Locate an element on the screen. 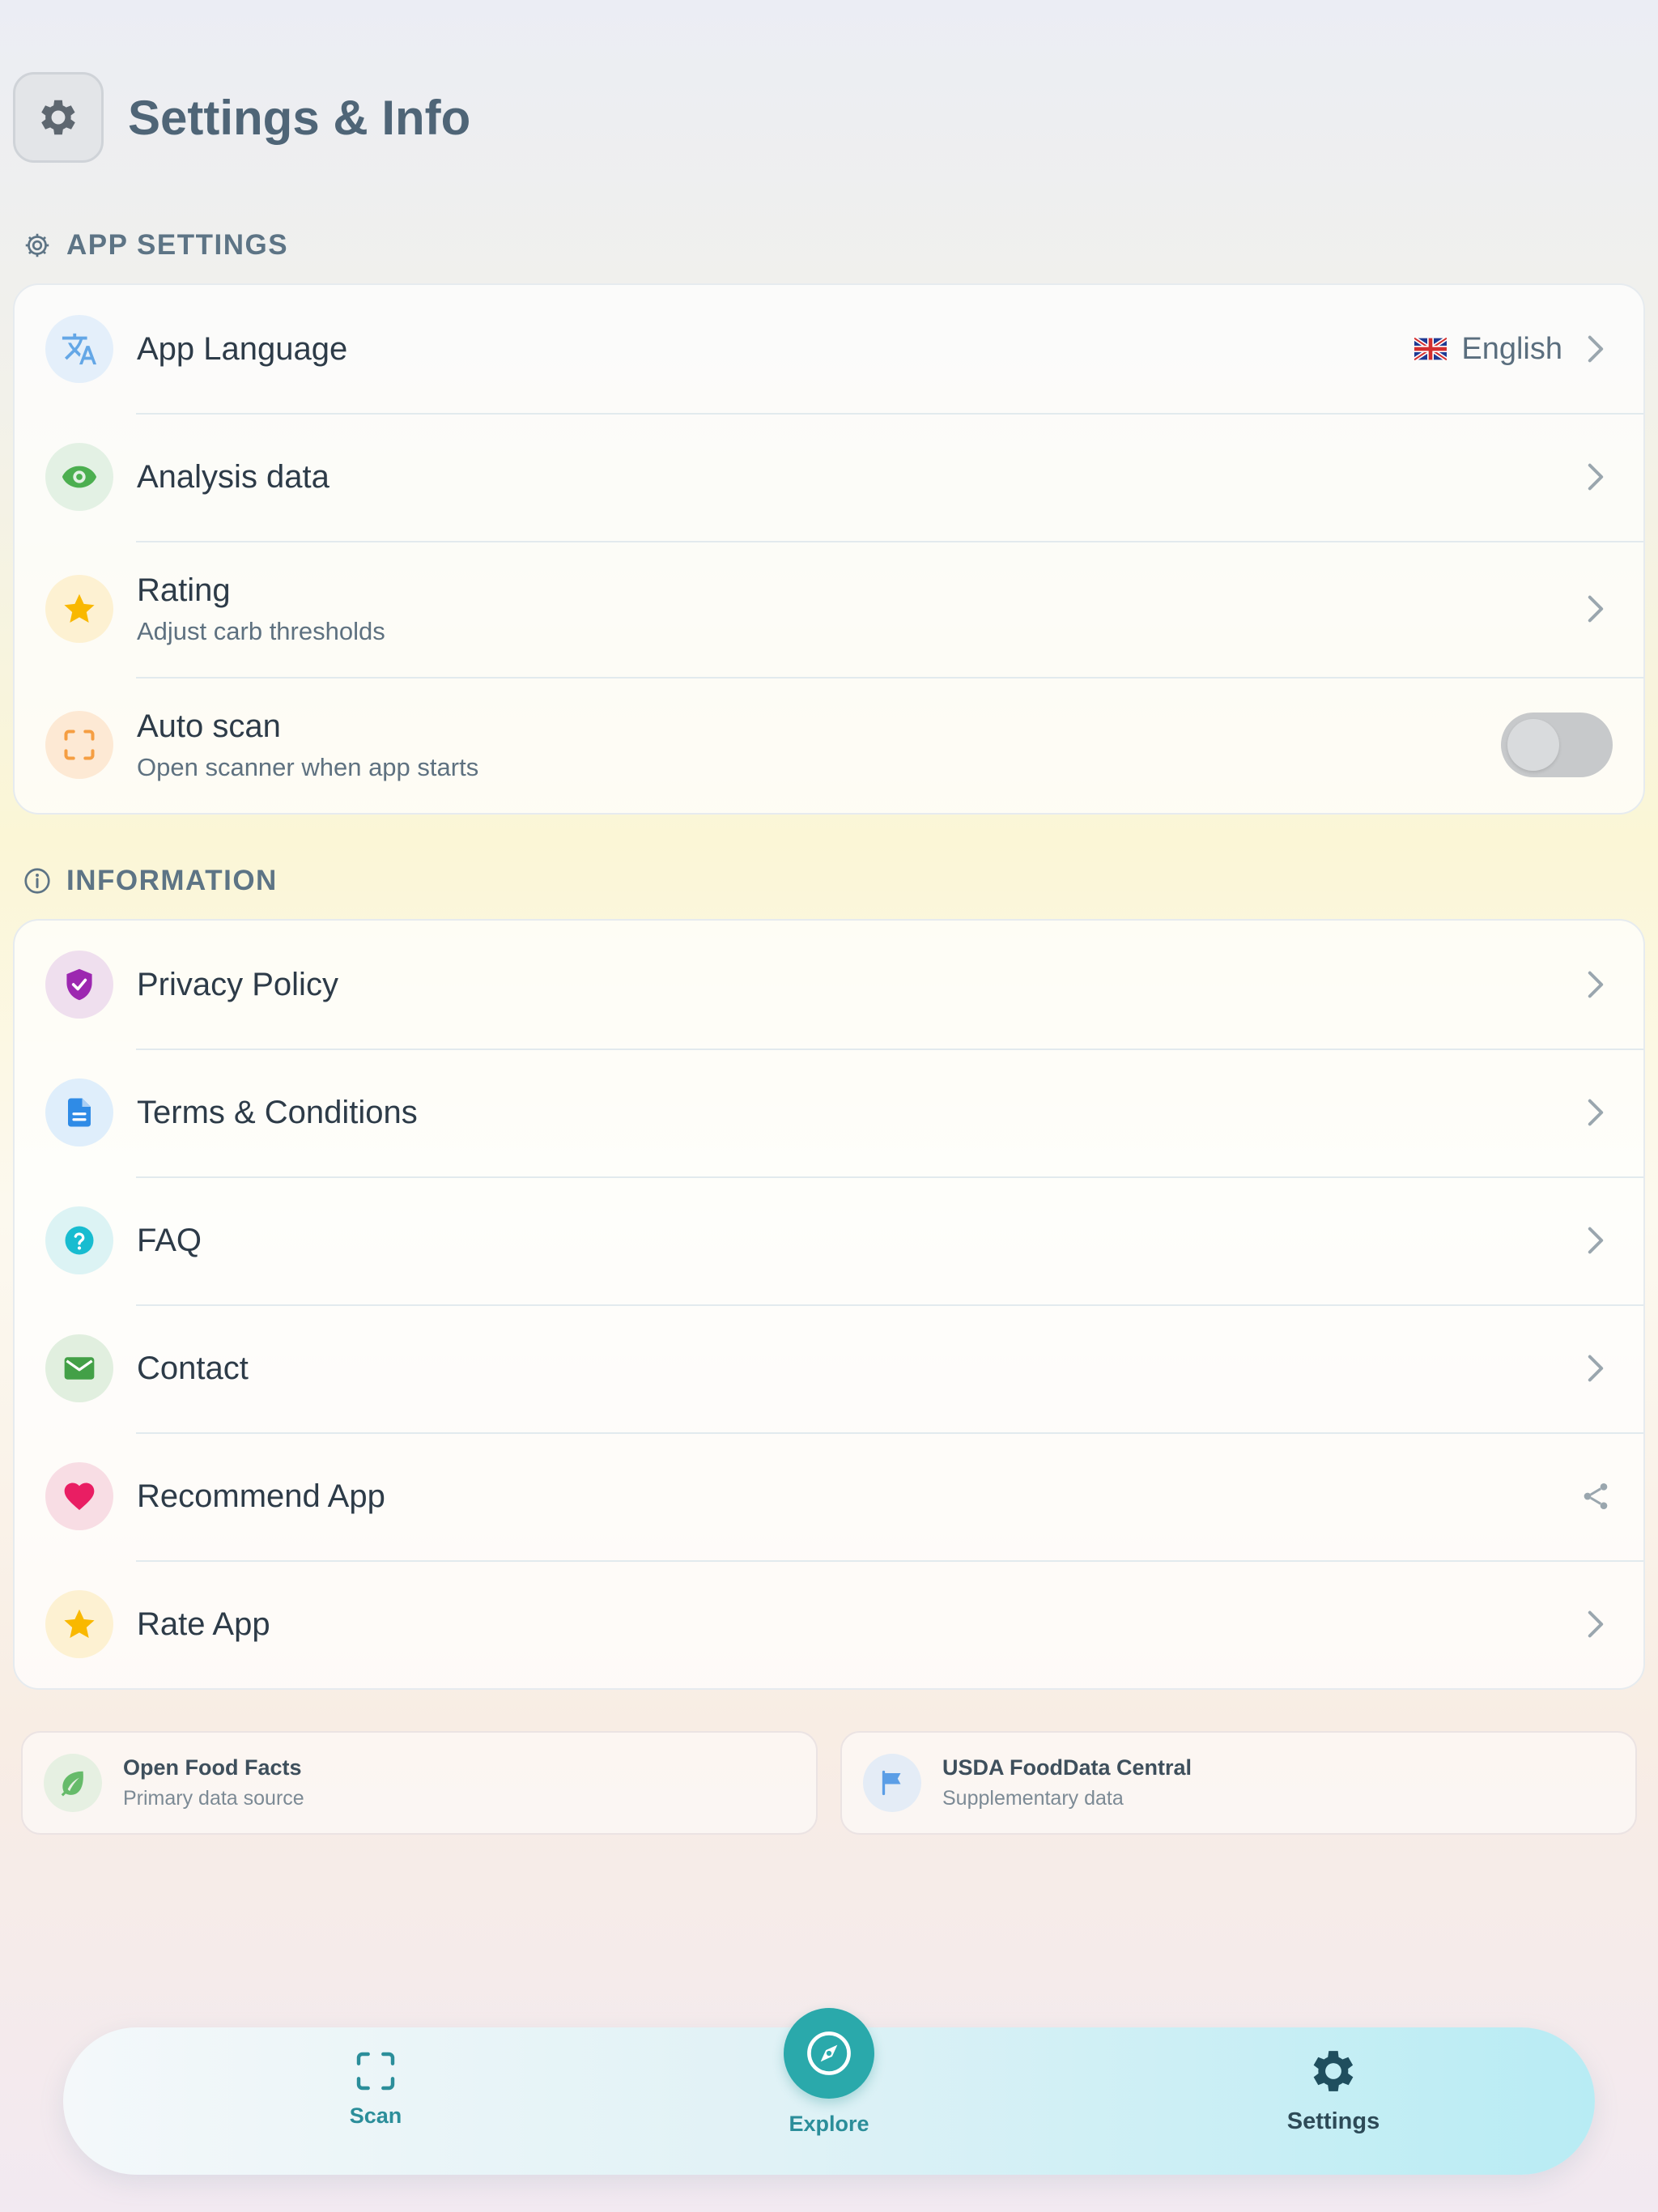 The width and height of the screenshot is (1658, 2212). page-header: Settings & Info is located at coordinates (241, 118).